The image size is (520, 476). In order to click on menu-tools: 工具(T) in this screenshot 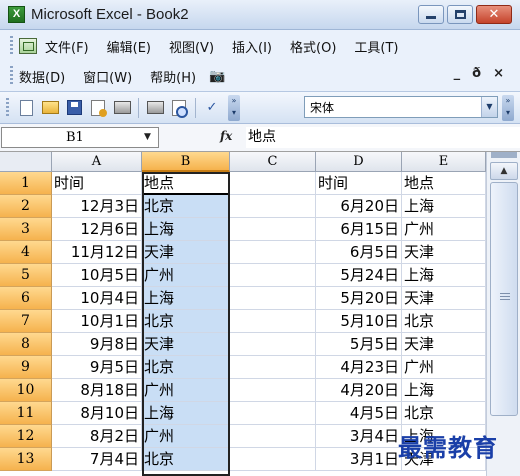, I will do `click(376, 46)`.